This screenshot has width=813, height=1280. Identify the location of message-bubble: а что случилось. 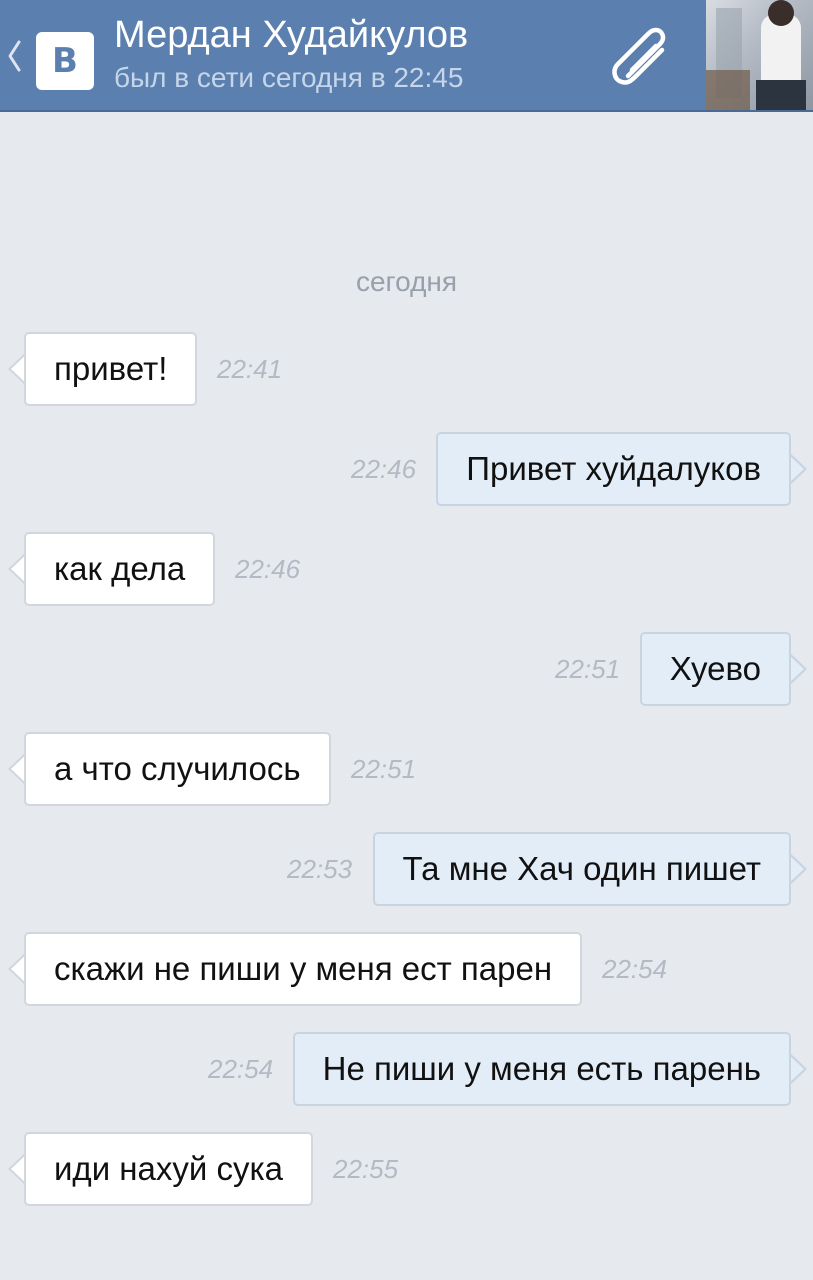
(177, 769).